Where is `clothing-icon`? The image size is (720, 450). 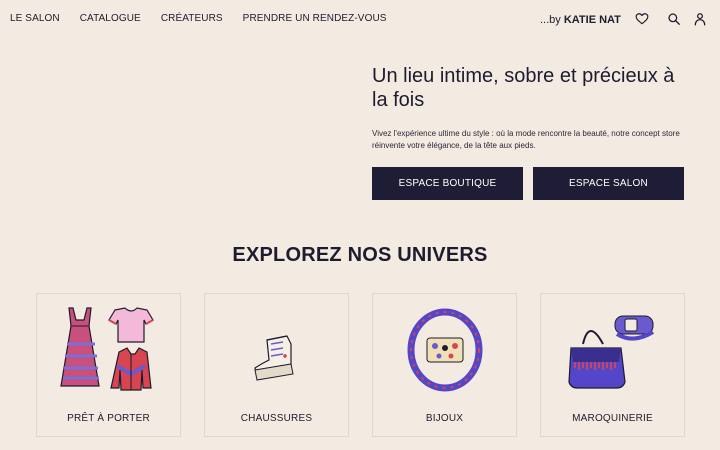
clothing-icon is located at coordinates (109, 349).